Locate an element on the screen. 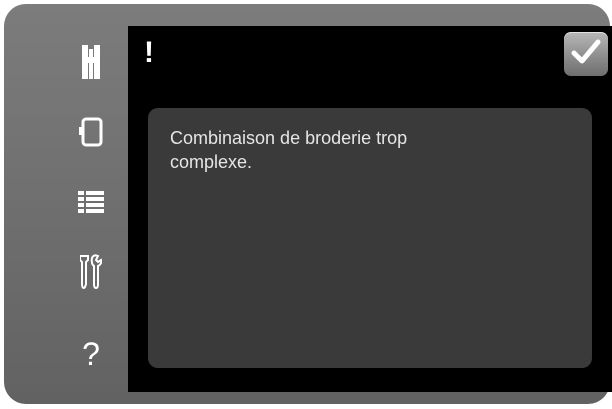 This screenshot has height=409, width=612. sidebar-item-list is located at coordinates (91, 202).